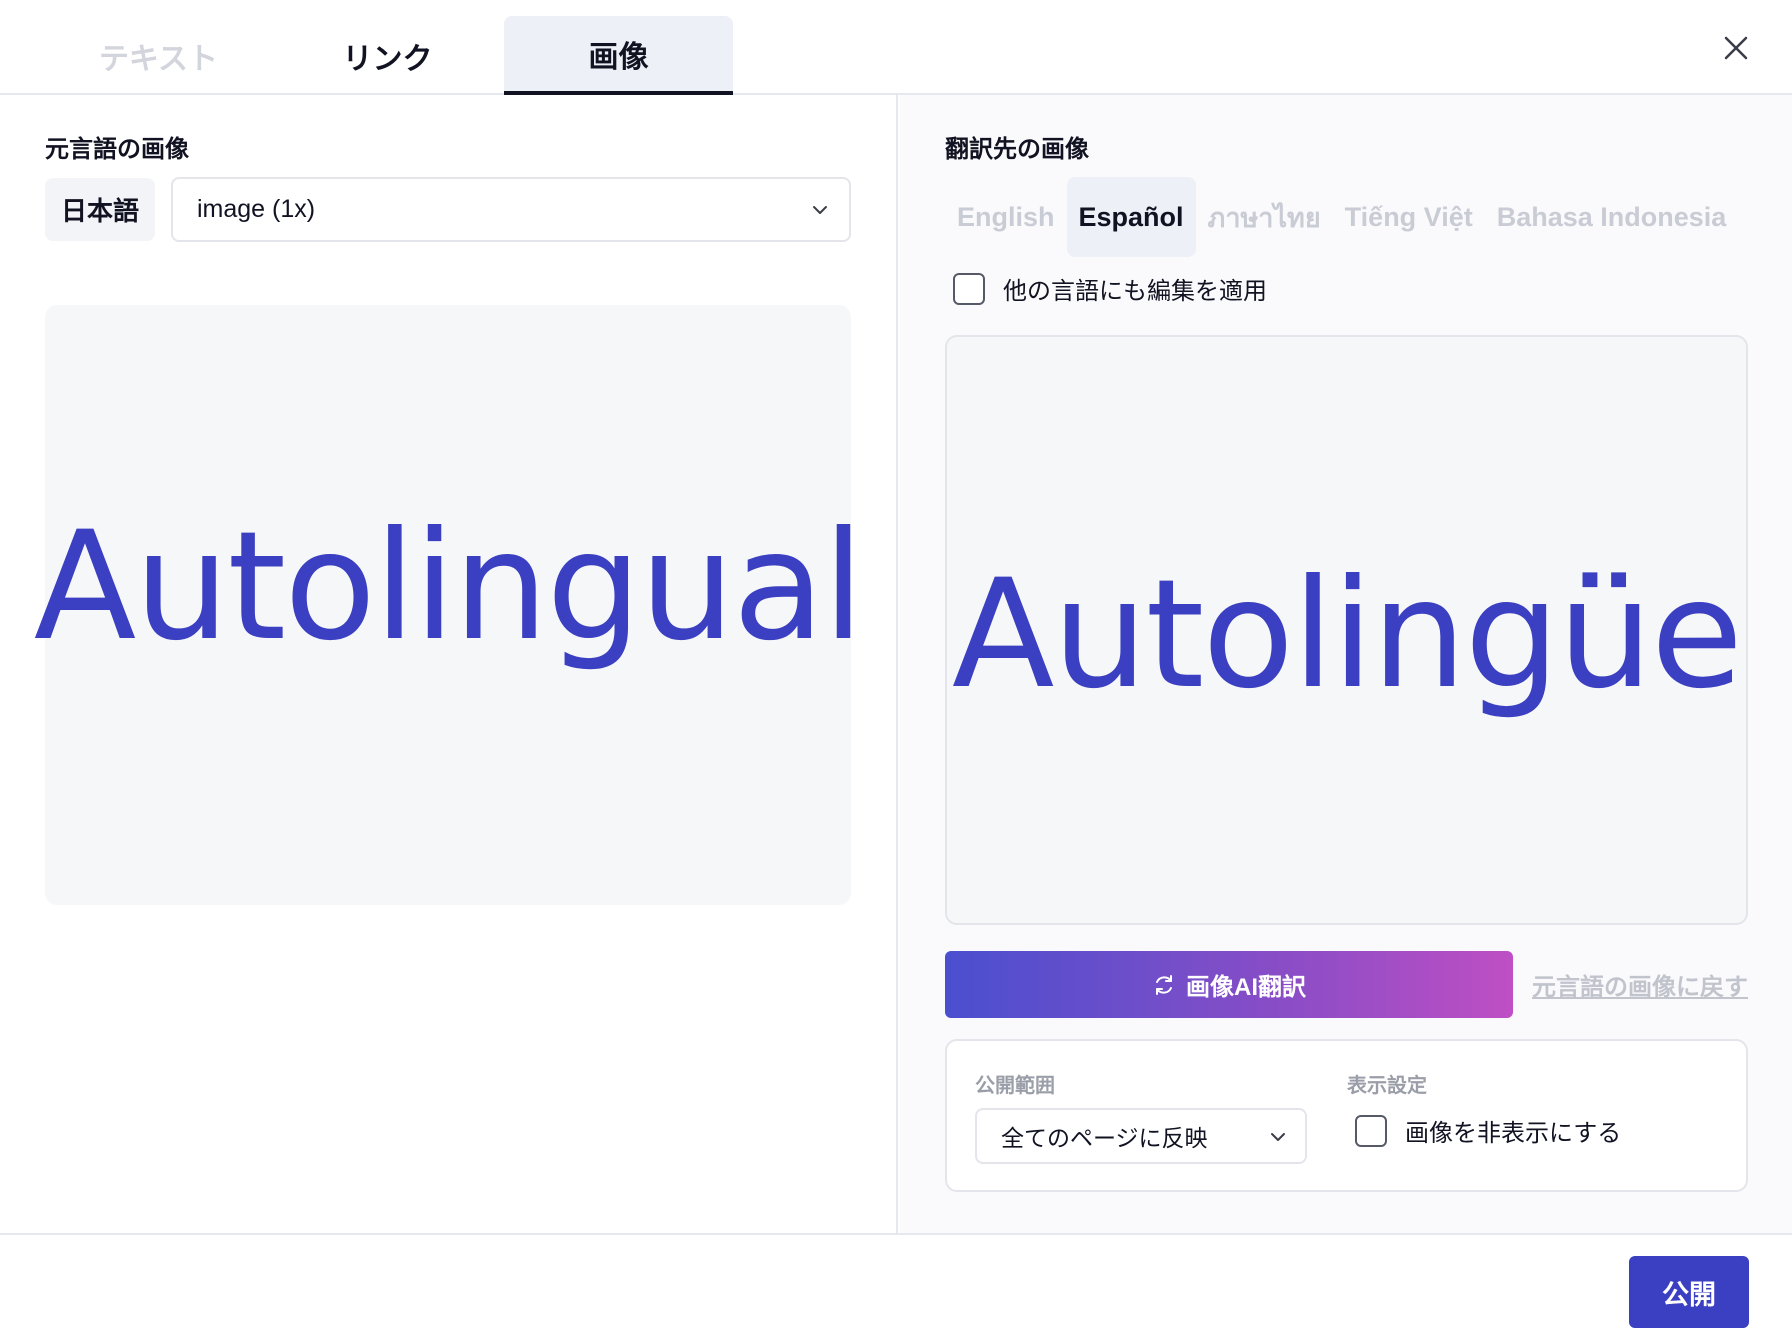  What do you see at coordinates (1387, 1086) in the screenshot?
I see `display-settings-label: 表示設定` at bounding box center [1387, 1086].